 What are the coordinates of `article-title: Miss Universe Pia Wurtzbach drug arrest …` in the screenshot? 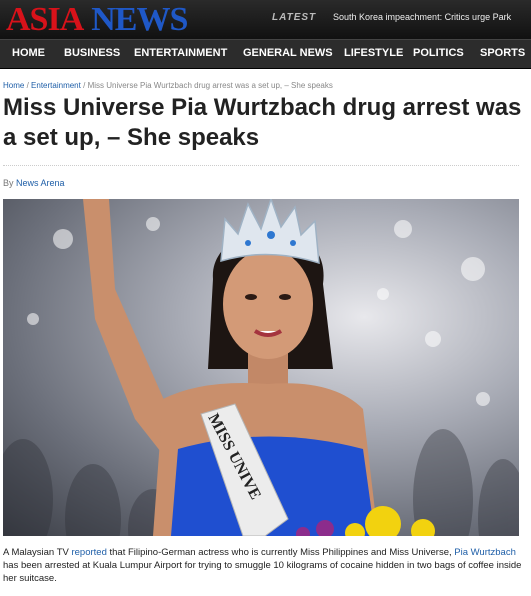 It's located at (262, 122).